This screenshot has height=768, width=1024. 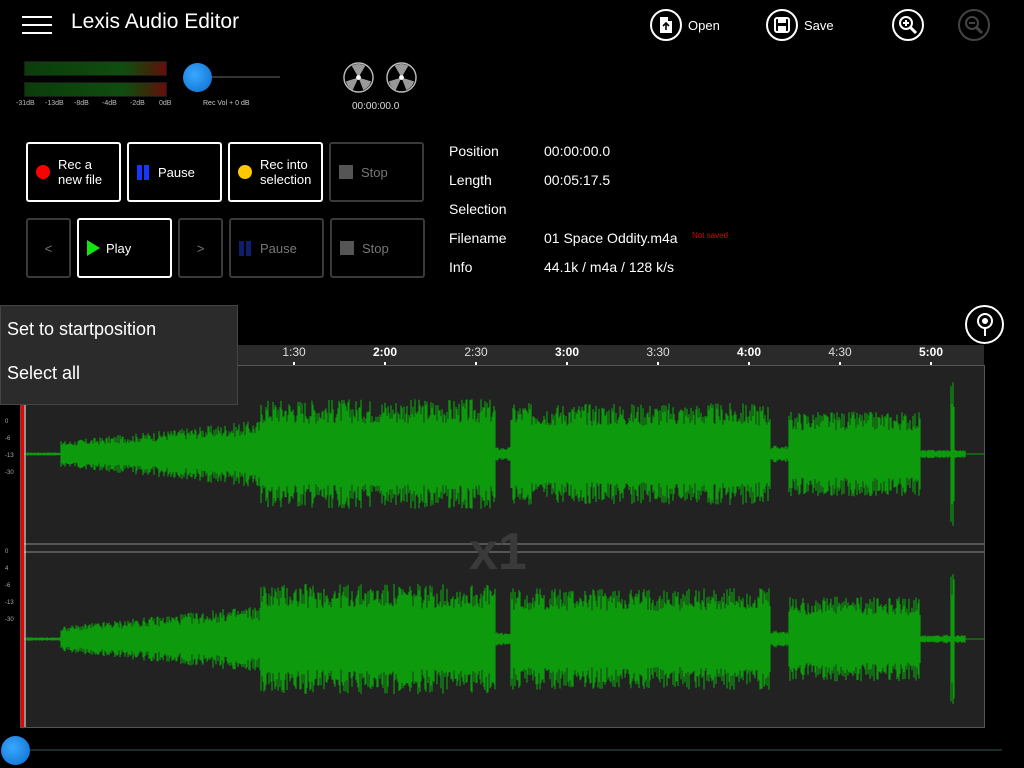 What do you see at coordinates (710, 235) in the screenshot?
I see `not-saved-badge: Not saved` at bounding box center [710, 235].